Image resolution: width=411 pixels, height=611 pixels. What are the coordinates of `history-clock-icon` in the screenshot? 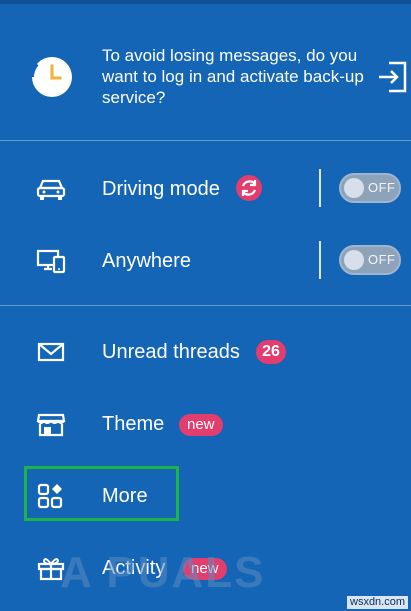 It's located at (51, 77).